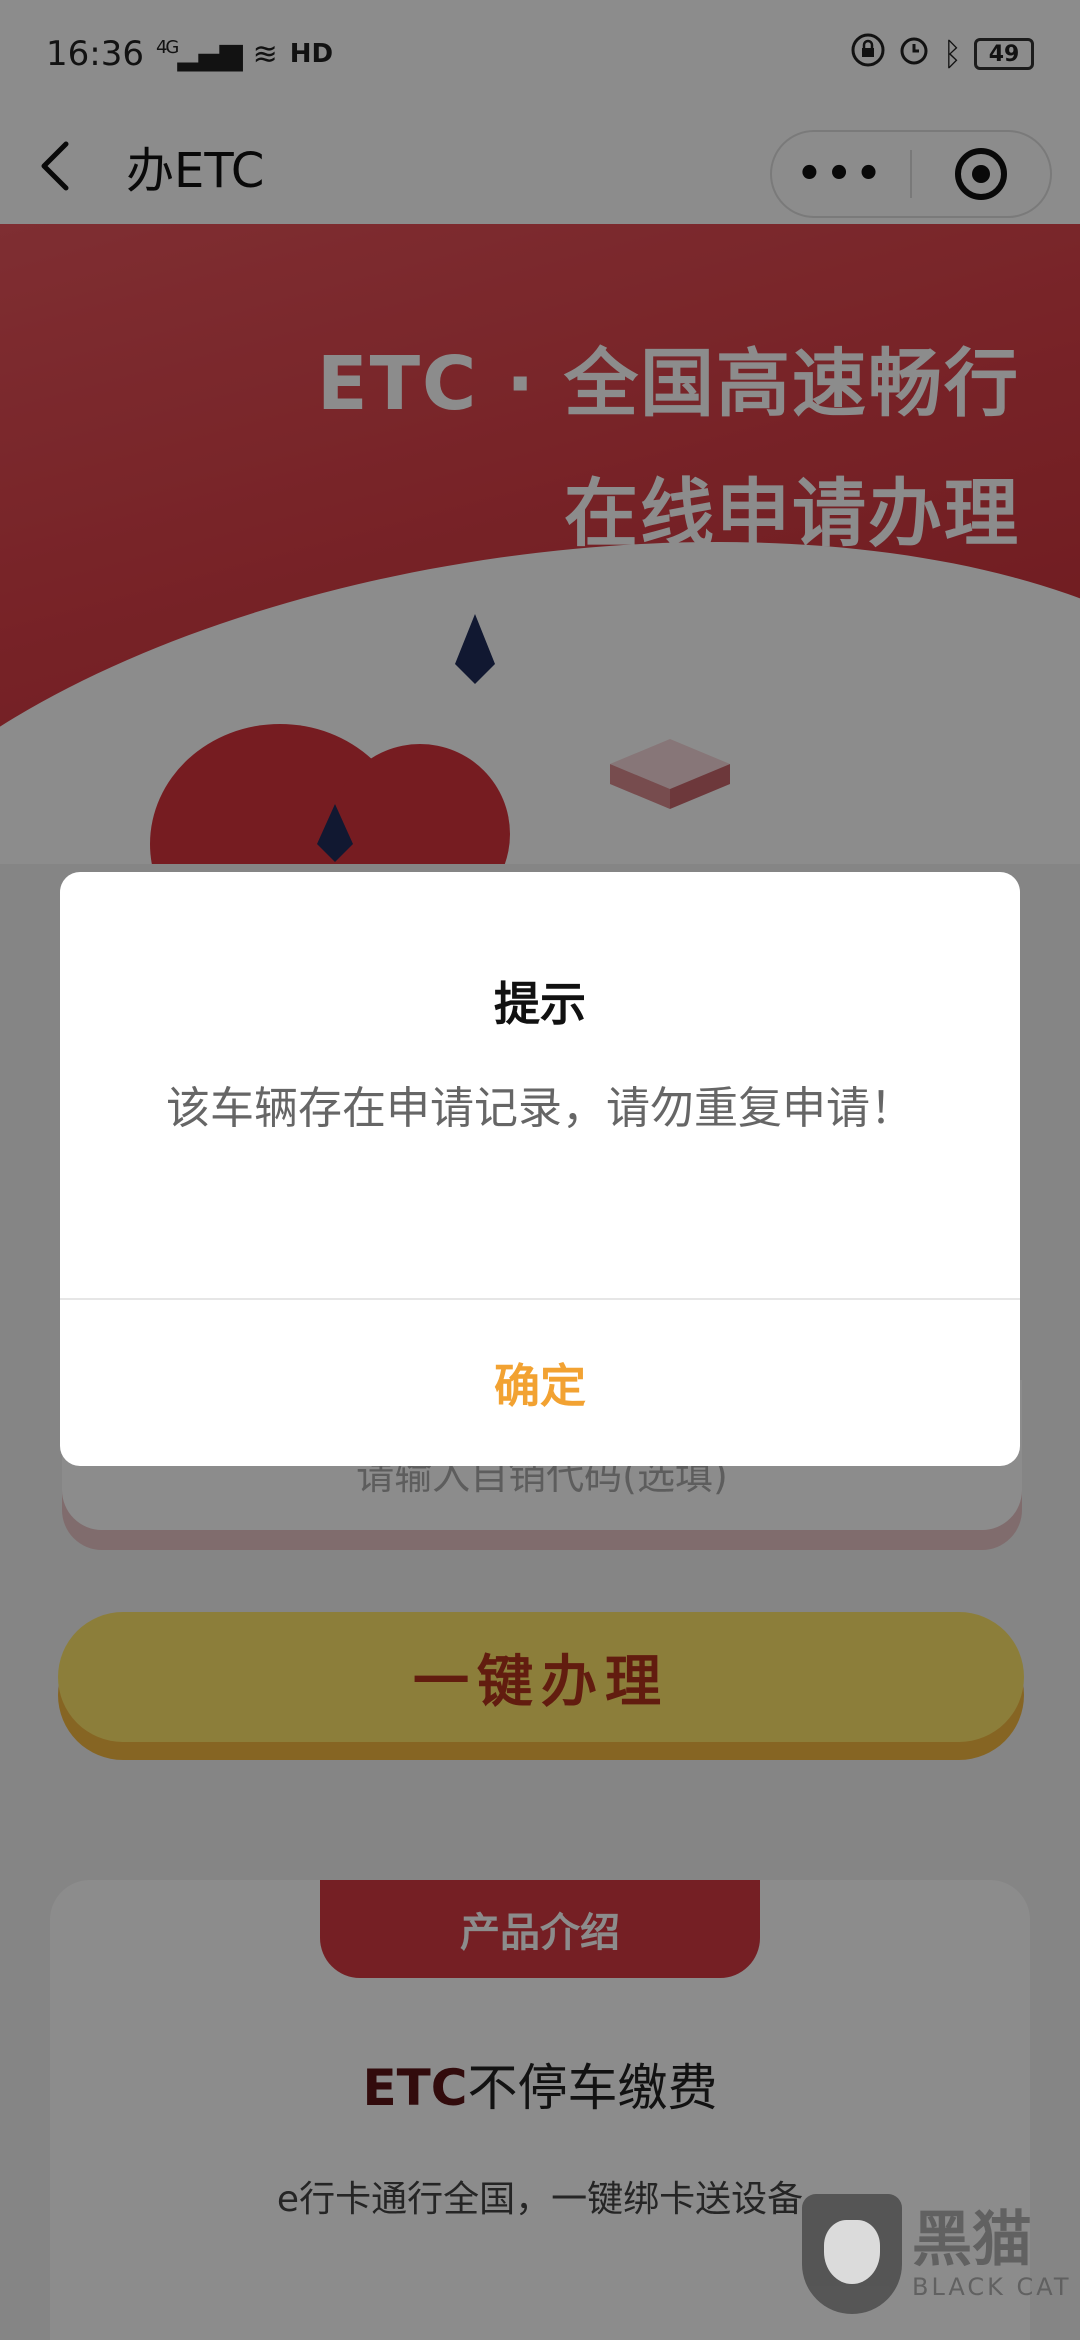 The width and height of the screenshot is (1080, 2340). I want to click on watermark-en: BLACK CAT, so click(992, 2287).